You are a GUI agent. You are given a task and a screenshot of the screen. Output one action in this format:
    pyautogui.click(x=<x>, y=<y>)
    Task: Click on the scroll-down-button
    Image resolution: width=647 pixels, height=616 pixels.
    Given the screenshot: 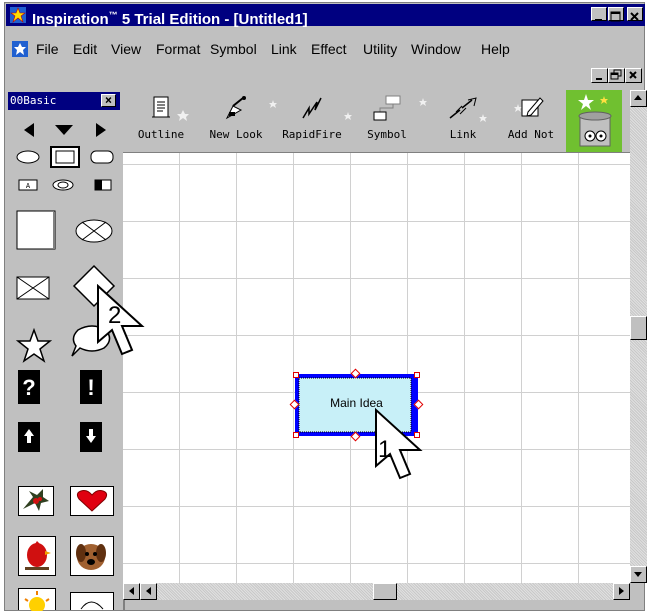 What is the action you would take?
    pyautogui.click(x=638, y=574)
    